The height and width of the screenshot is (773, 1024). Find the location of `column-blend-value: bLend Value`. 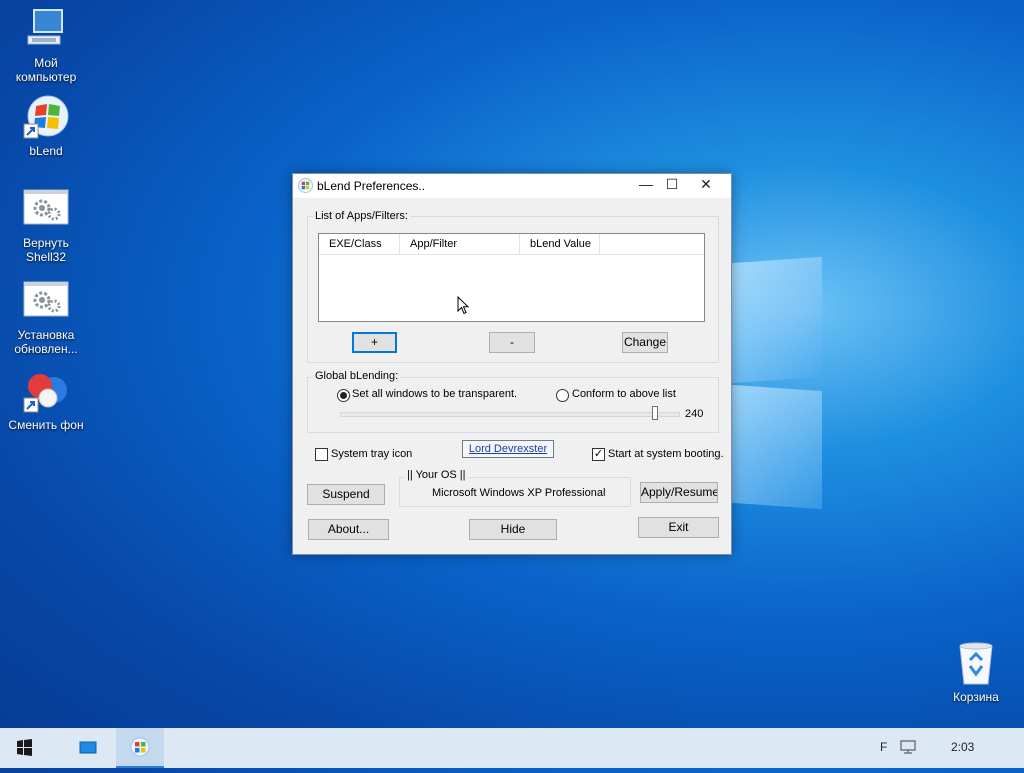

column-blend-value: bLend Value is located at coordinates (560, 244).